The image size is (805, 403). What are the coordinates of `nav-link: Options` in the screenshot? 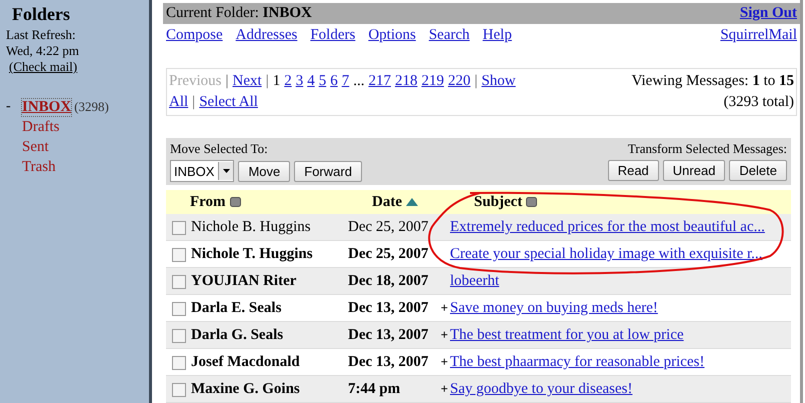 It's located at (392, 36).